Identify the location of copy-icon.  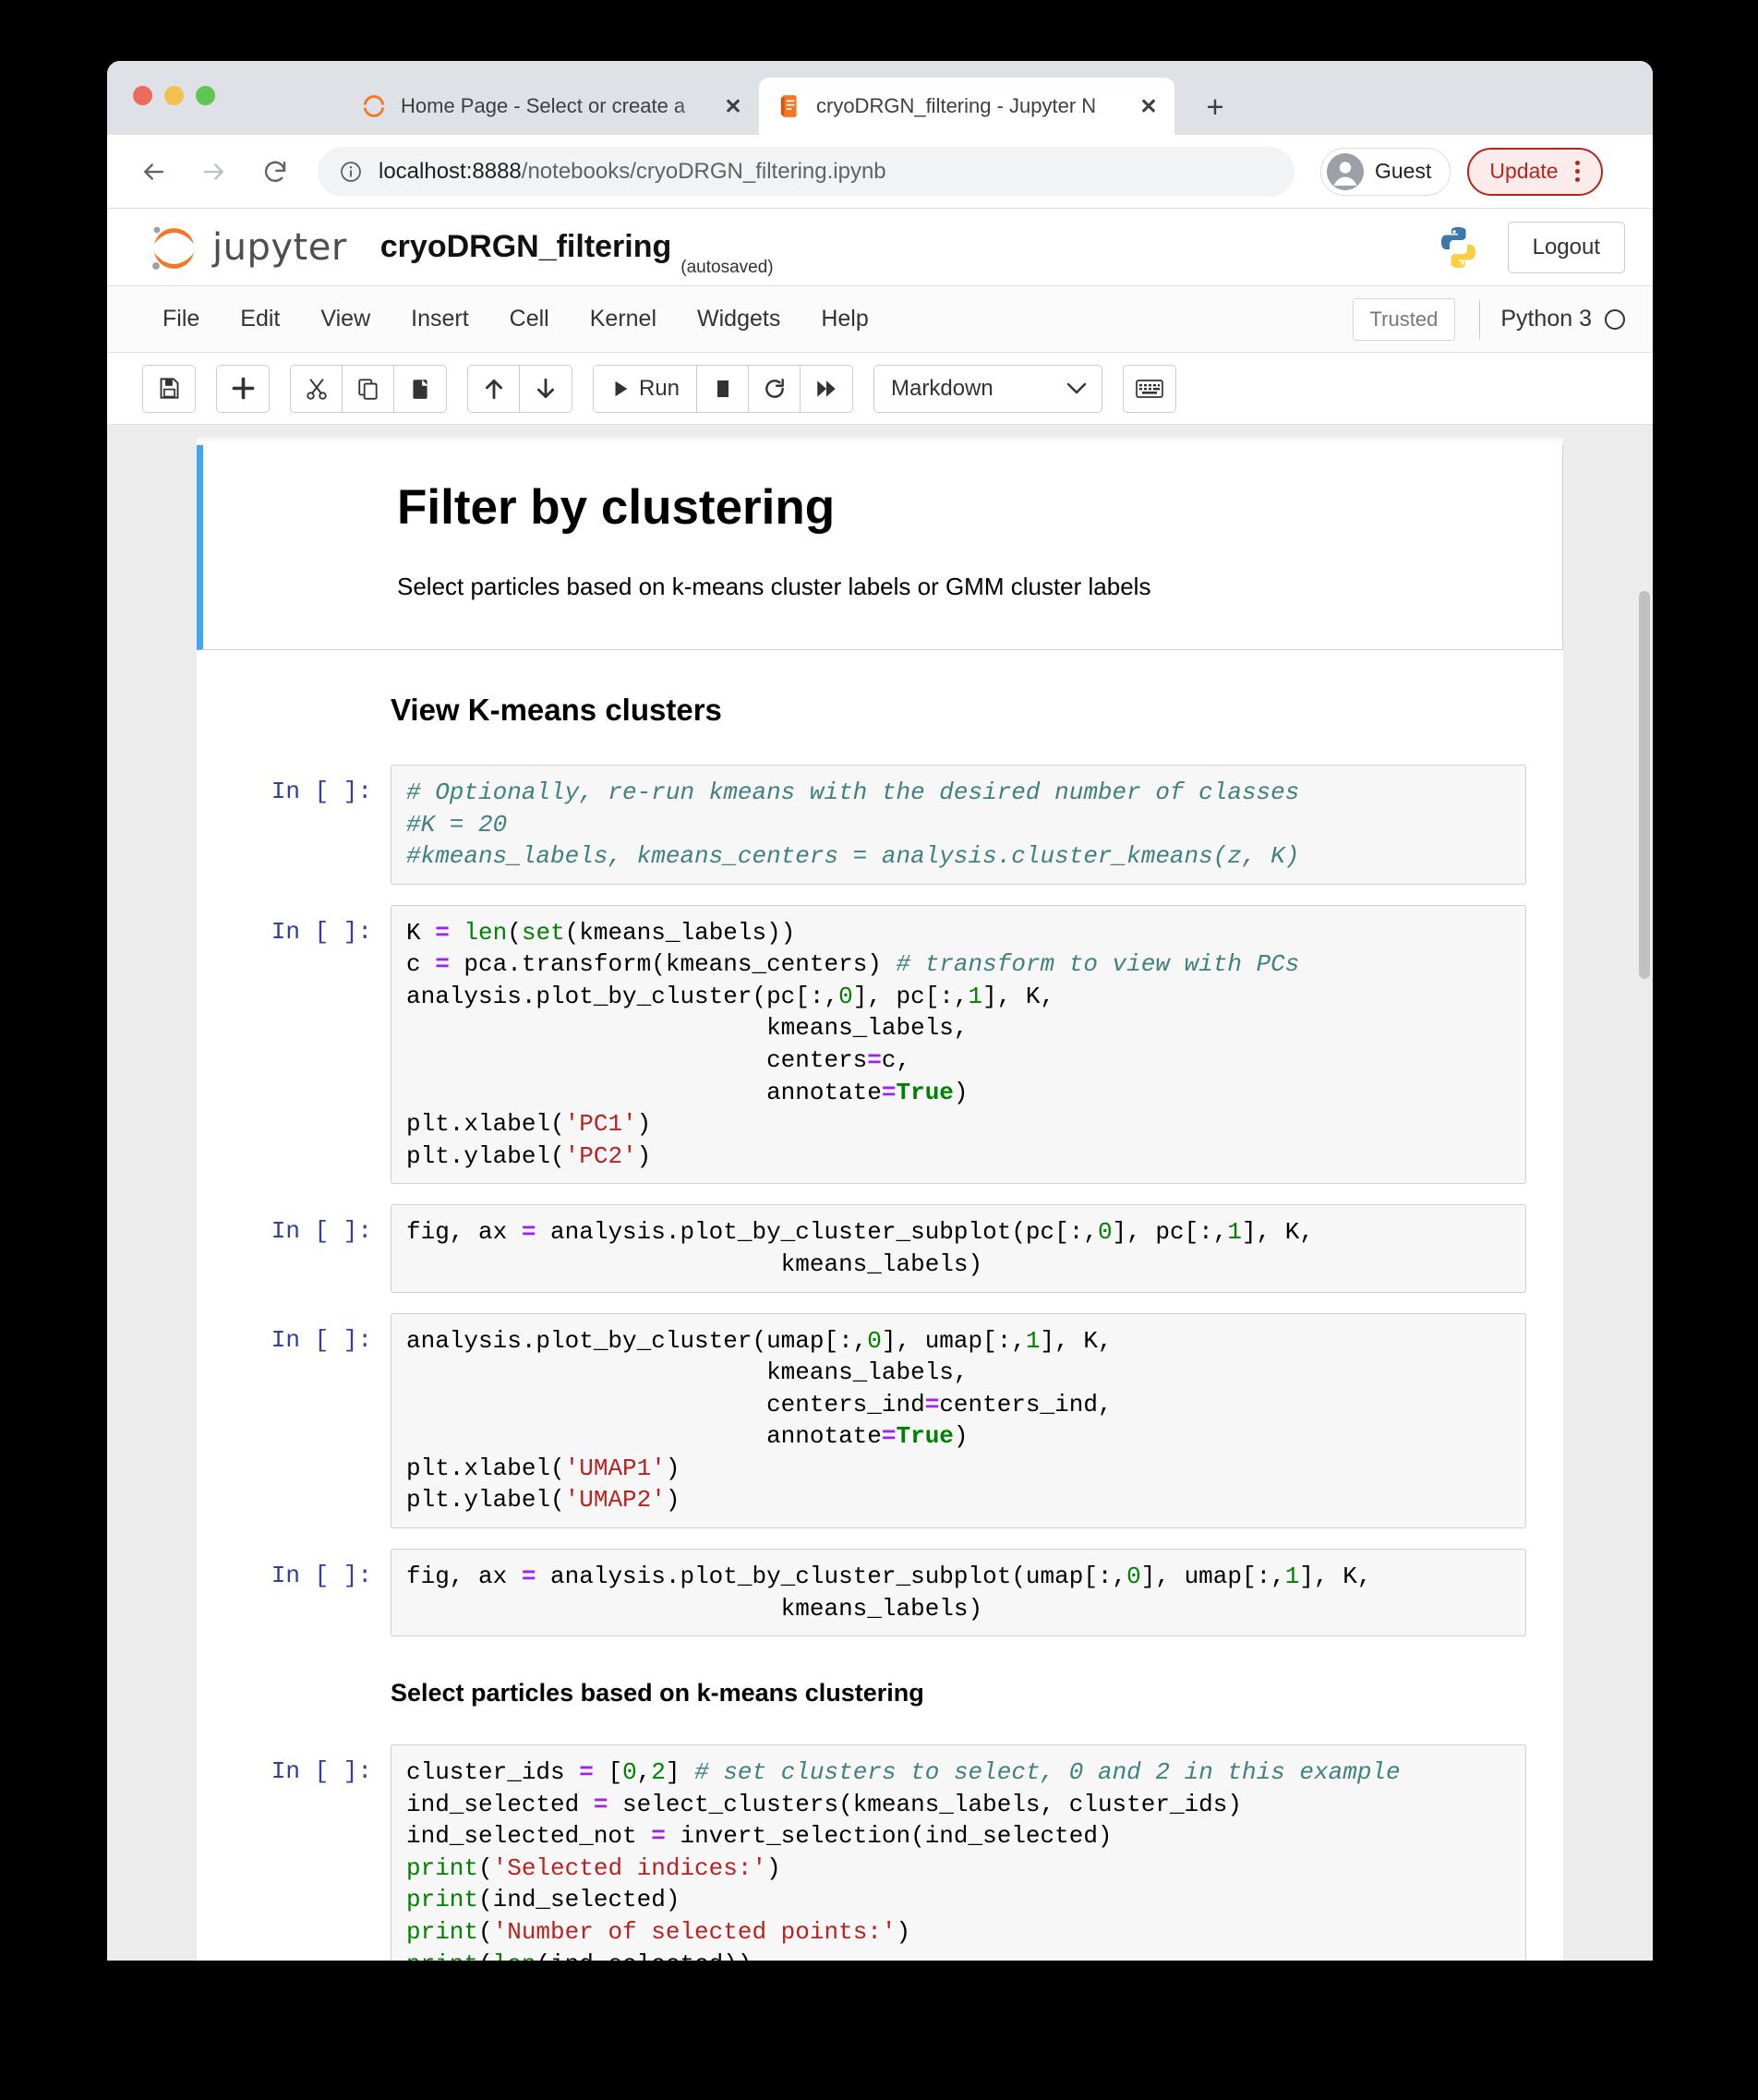
(368, 389).